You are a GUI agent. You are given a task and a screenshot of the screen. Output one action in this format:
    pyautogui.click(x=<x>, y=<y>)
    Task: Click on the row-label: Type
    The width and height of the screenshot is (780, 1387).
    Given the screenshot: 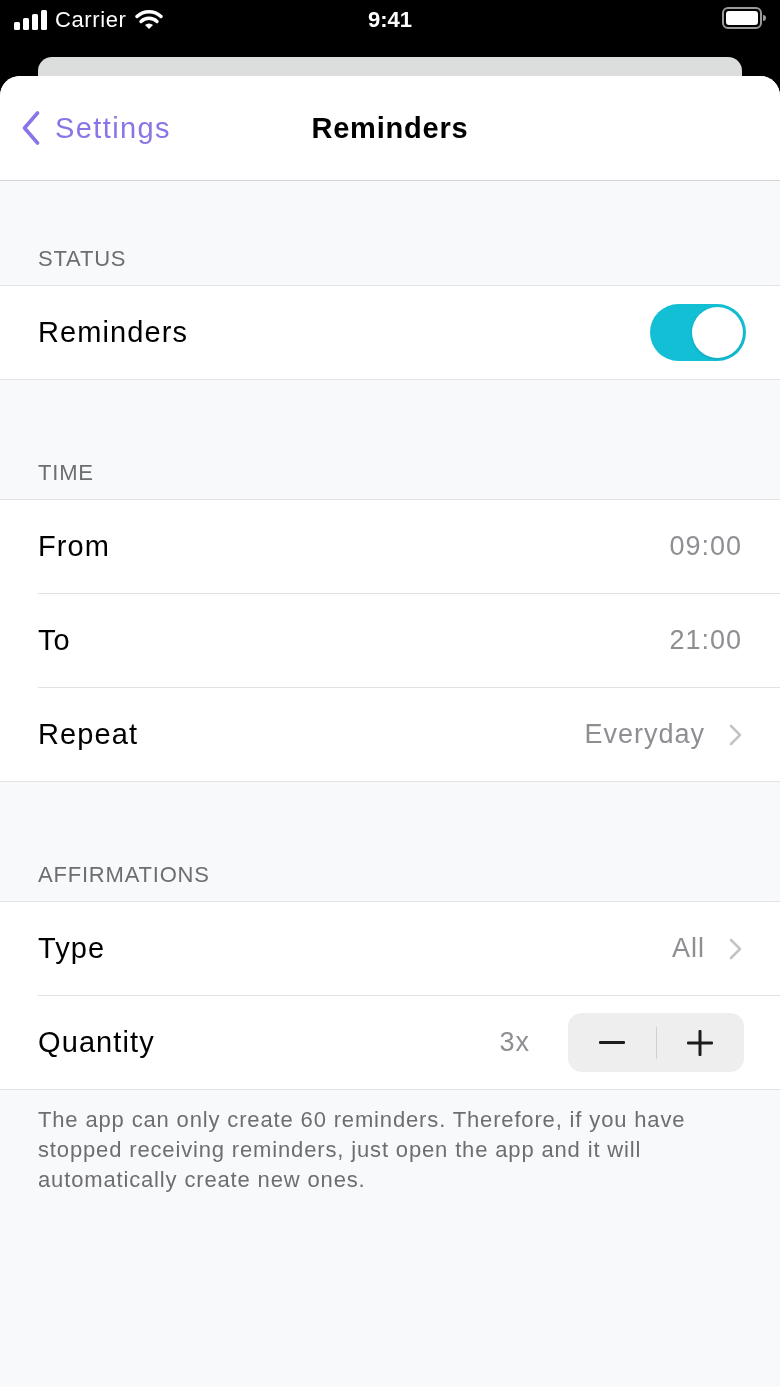 What is the action you would take?
    pyautogui.click(x=72, y=948)
    